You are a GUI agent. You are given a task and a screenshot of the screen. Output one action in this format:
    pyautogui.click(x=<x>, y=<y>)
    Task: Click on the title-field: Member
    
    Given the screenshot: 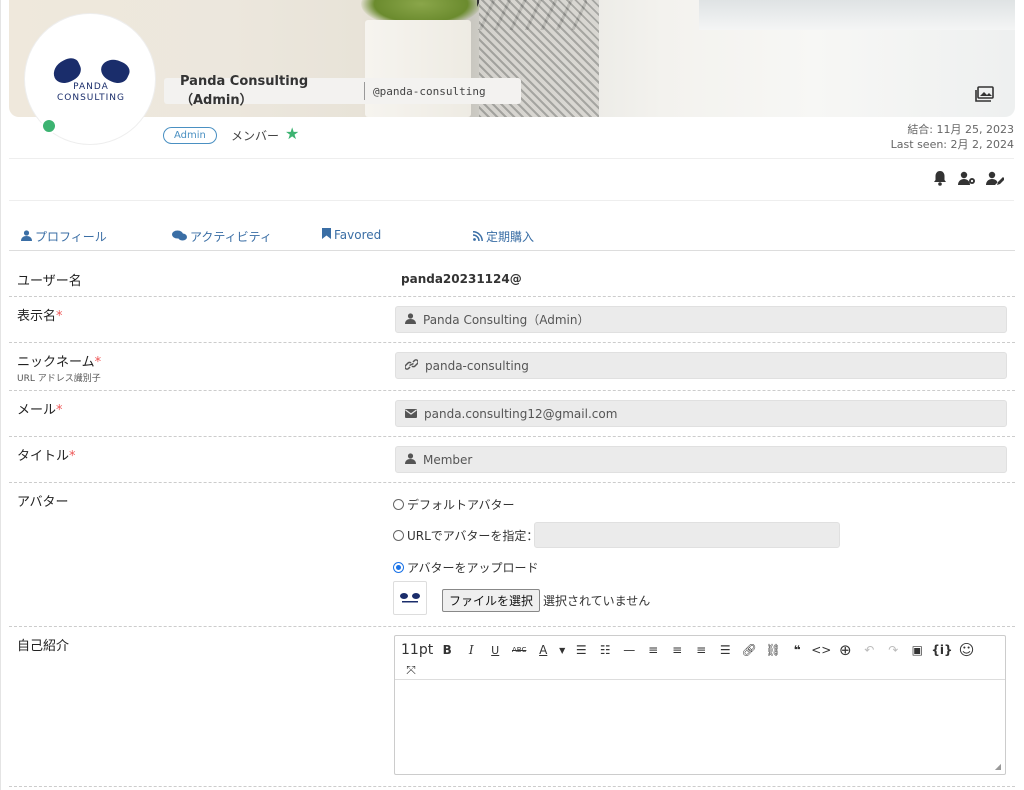 What is the action you would take?
    pyautogui.click(x=701, y=459)
    